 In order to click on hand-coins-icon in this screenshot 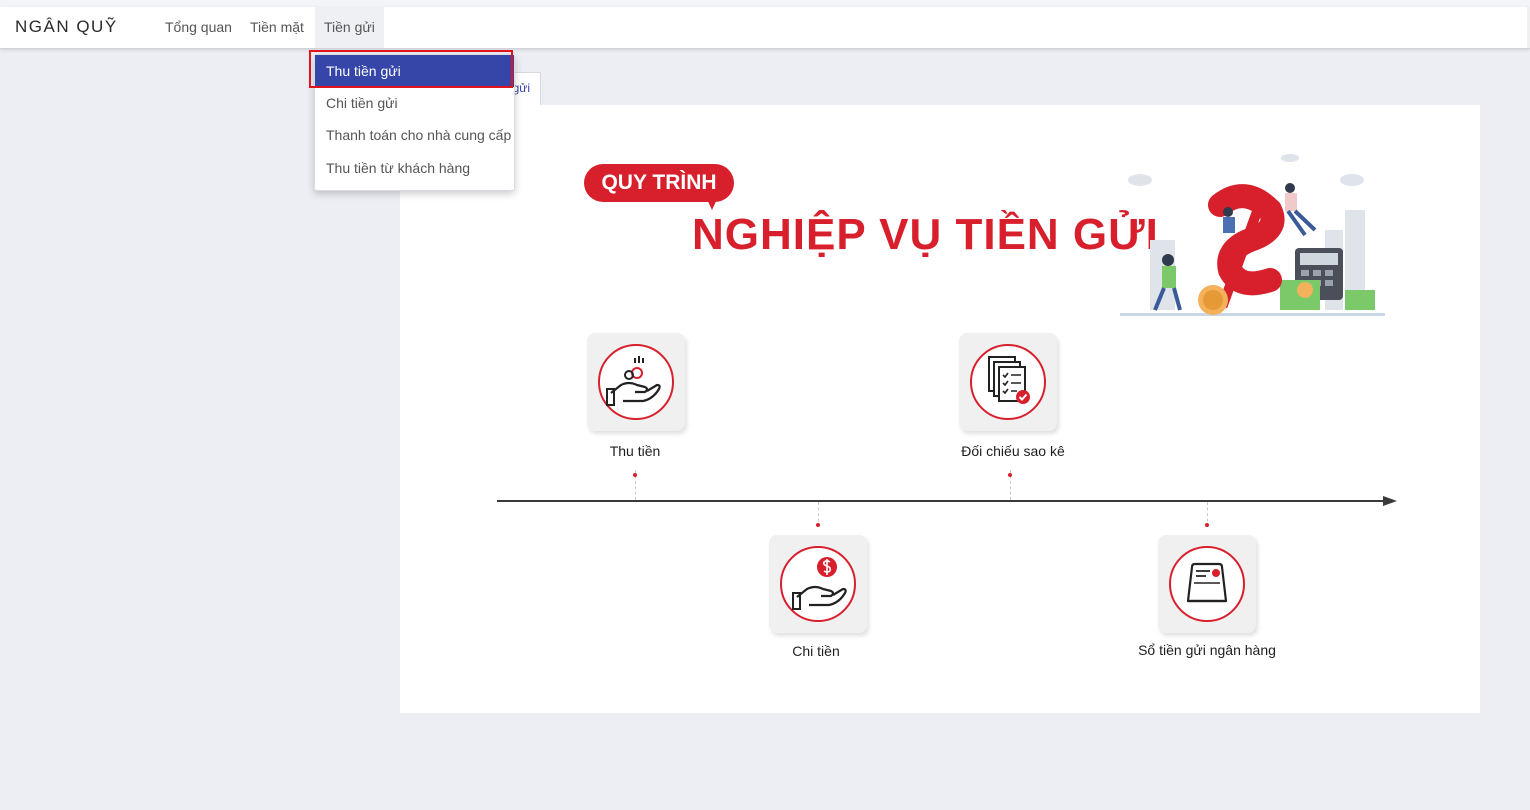, I will do `click(633, 381)`.